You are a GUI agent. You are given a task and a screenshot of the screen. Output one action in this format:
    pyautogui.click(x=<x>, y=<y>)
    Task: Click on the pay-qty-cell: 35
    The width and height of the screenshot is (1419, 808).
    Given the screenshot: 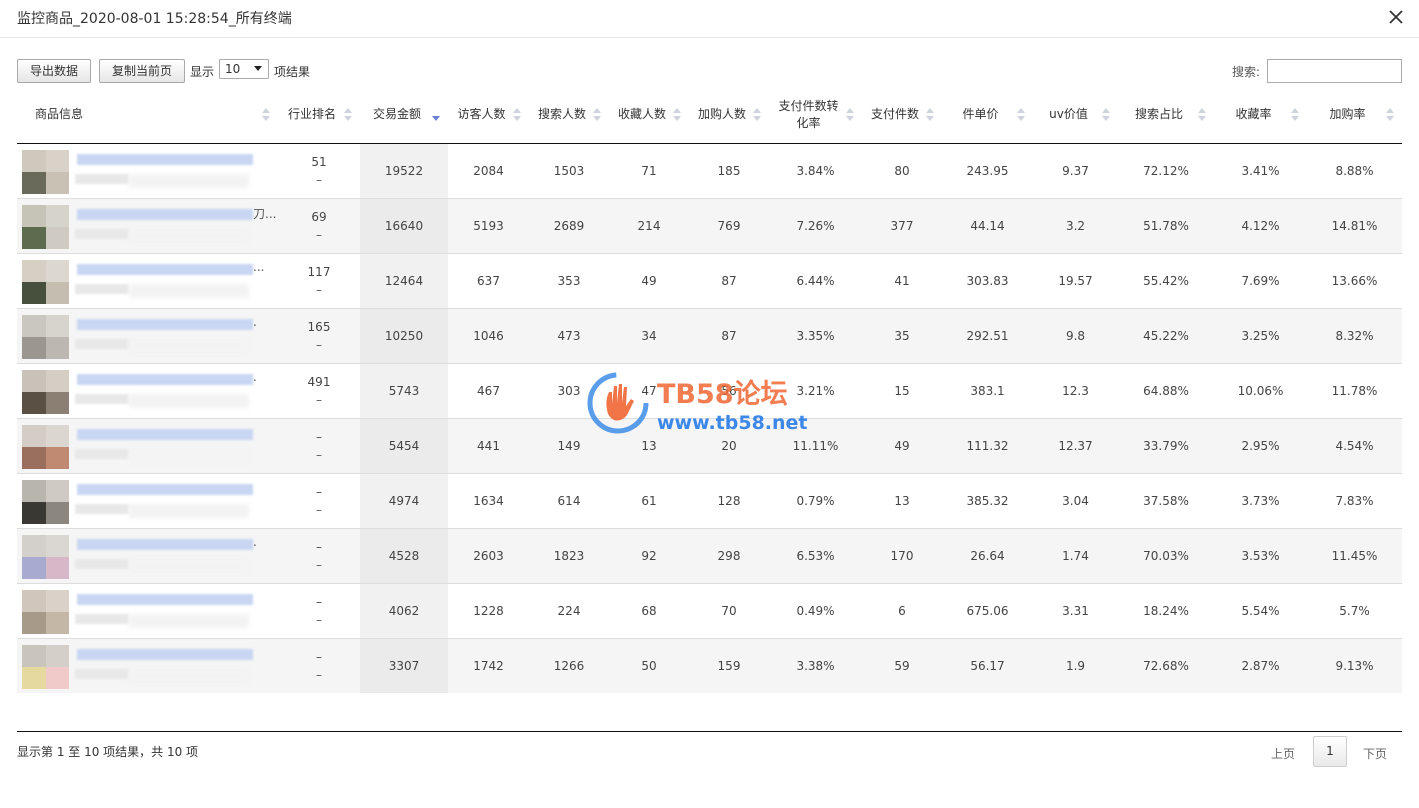 What is the action you would take?
    pyautogui.click(x=902, y=336)
    